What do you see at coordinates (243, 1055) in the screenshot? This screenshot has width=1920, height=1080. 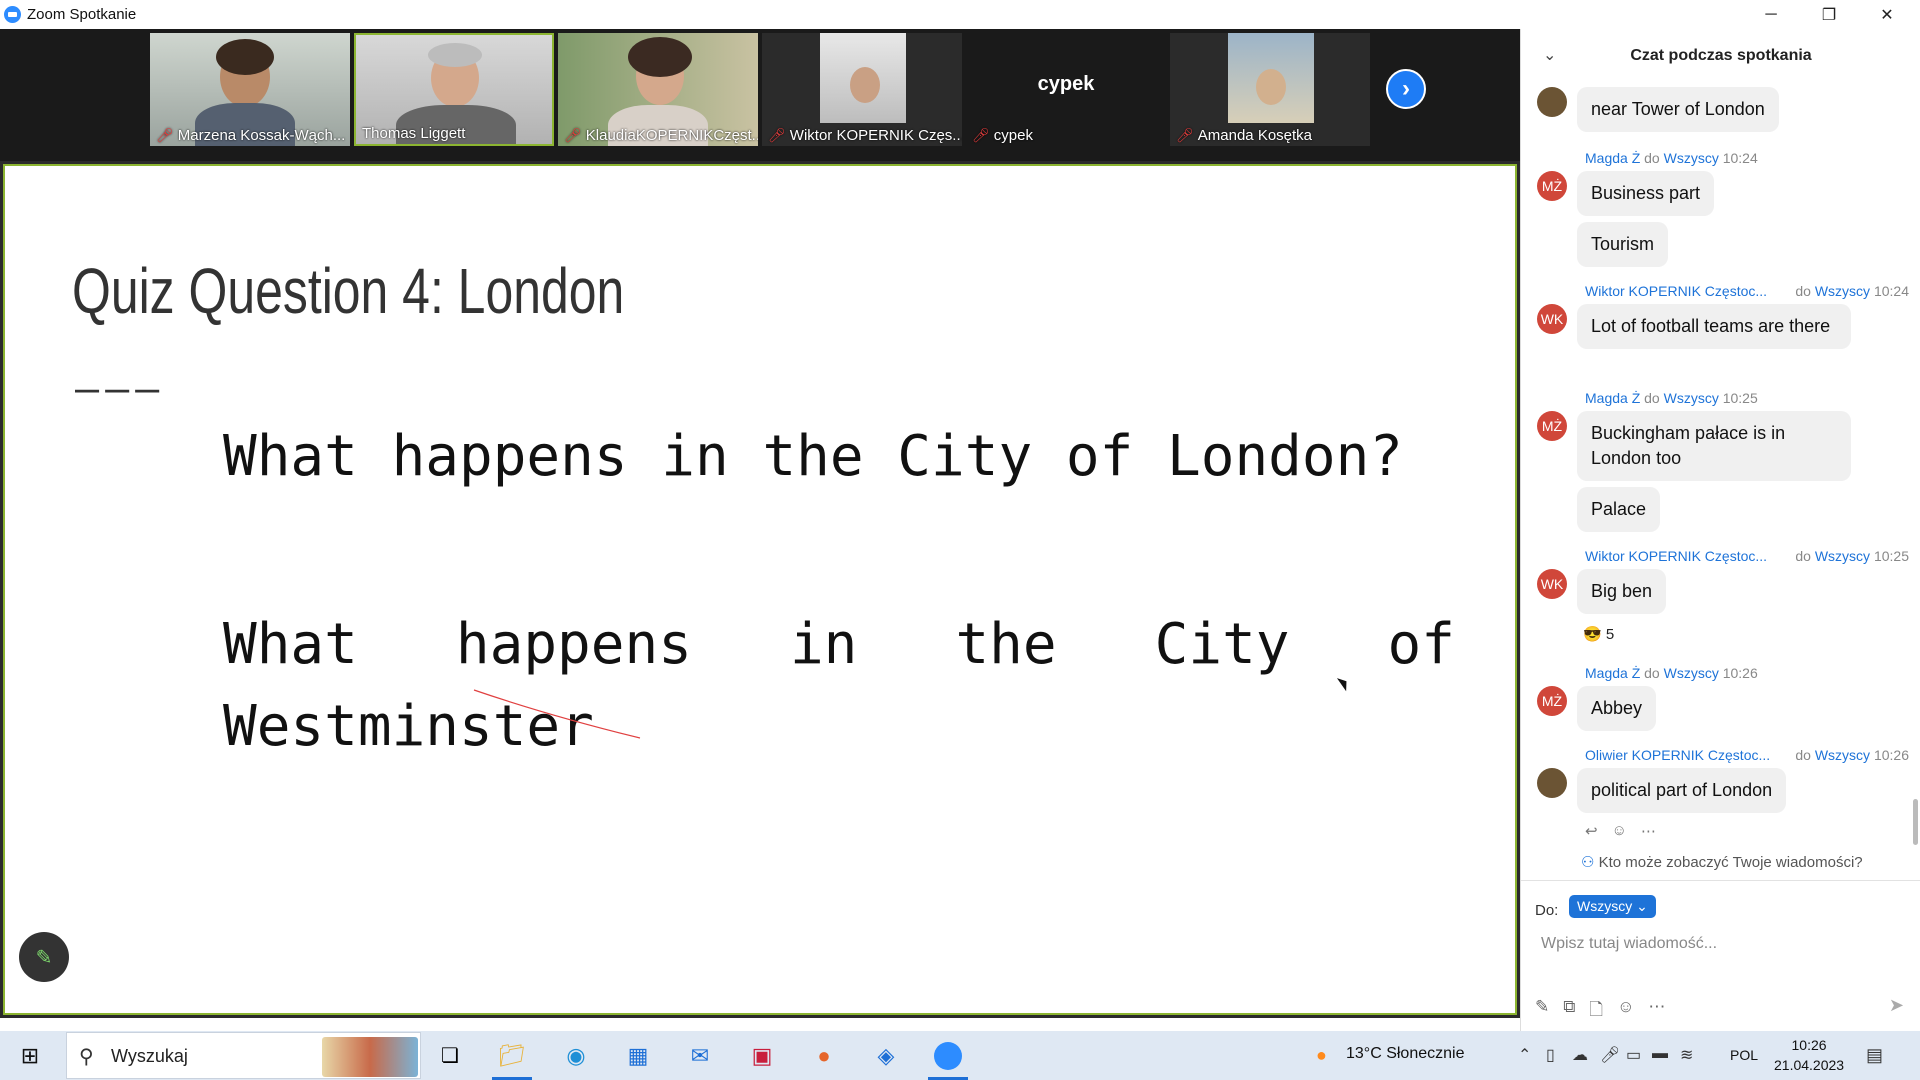 I see `search-box: ⚲ Wyszukaj` at bounding box center [243, 1055].